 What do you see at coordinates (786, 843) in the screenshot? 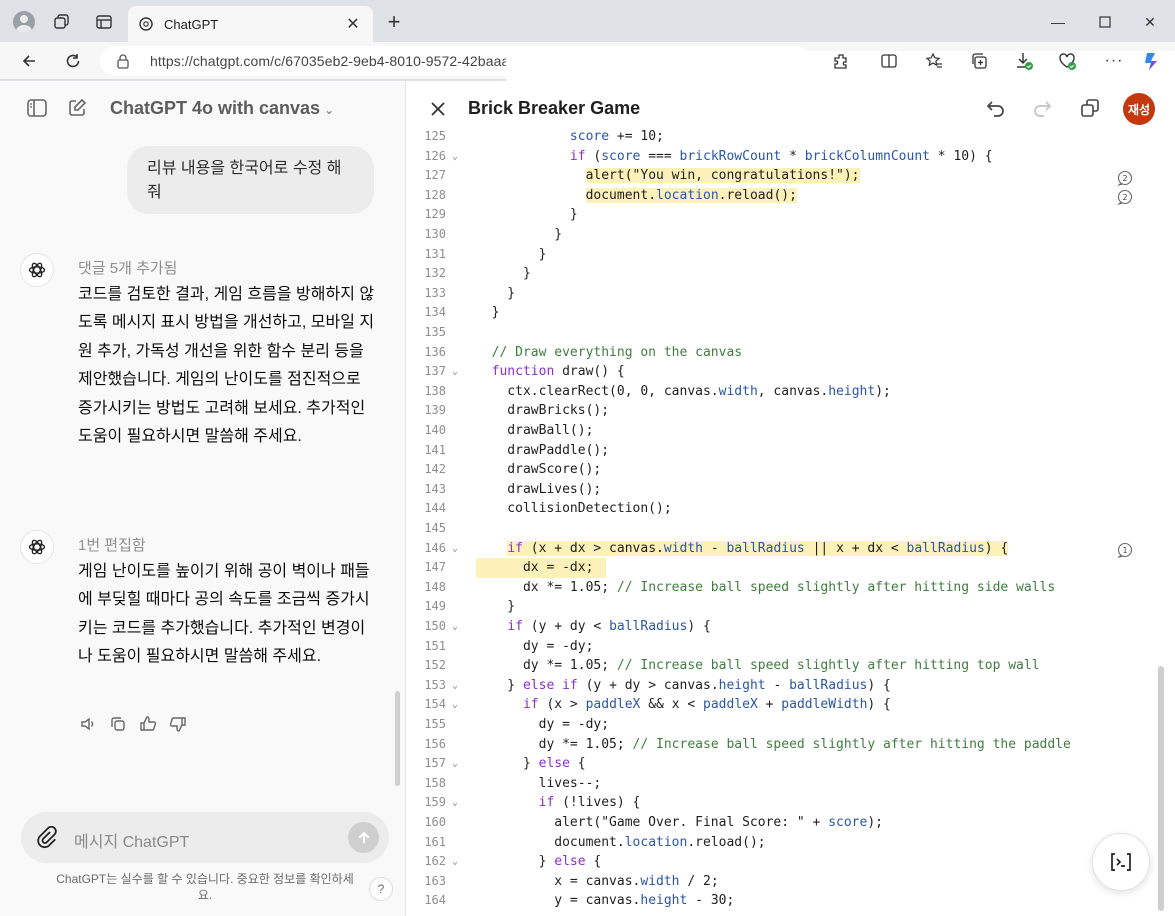
I see `code-line: 161 document.location.reload();` at bounding box center [786, 843].